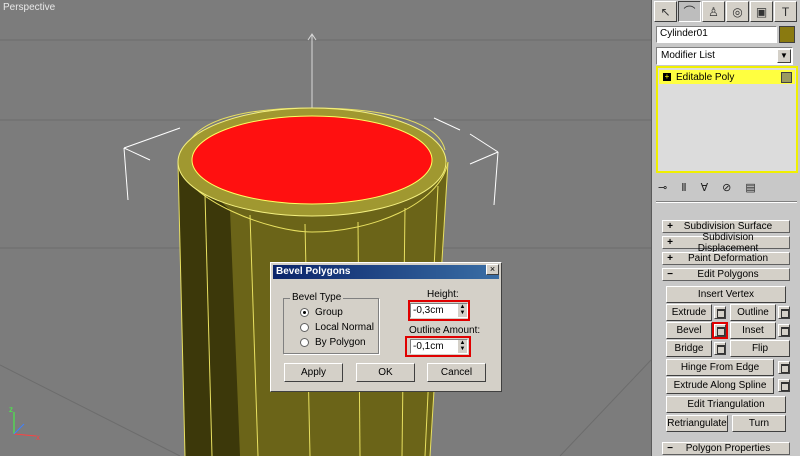  I want to click on rollout-paint-deformation: + Paint Deformation, so click(726, 258).